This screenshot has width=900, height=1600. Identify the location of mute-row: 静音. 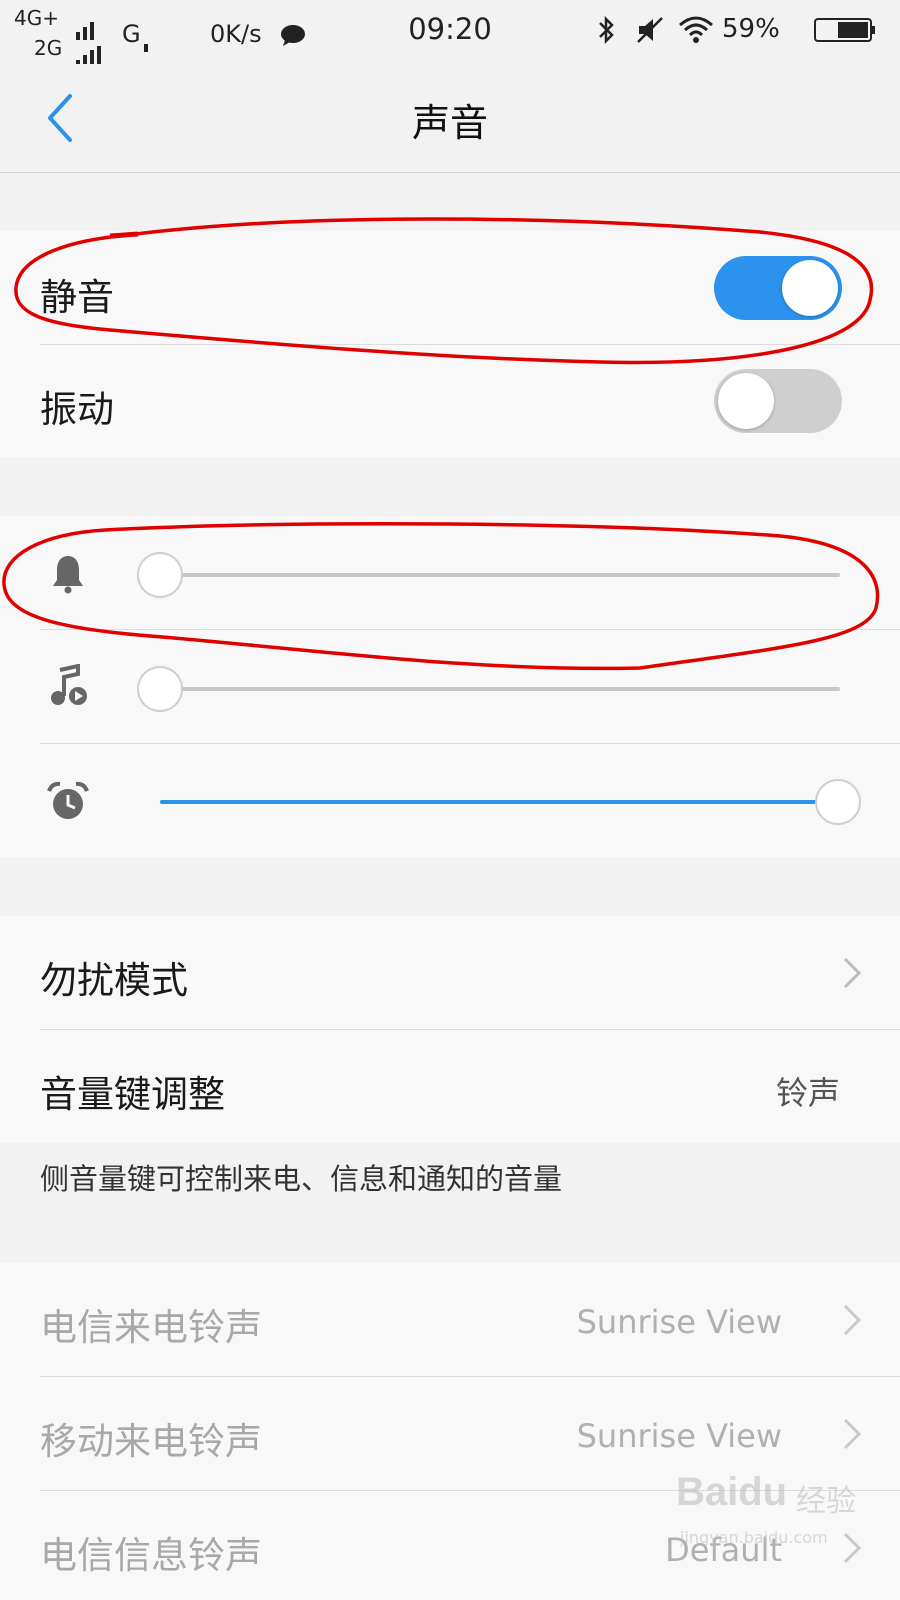
(450, 287).